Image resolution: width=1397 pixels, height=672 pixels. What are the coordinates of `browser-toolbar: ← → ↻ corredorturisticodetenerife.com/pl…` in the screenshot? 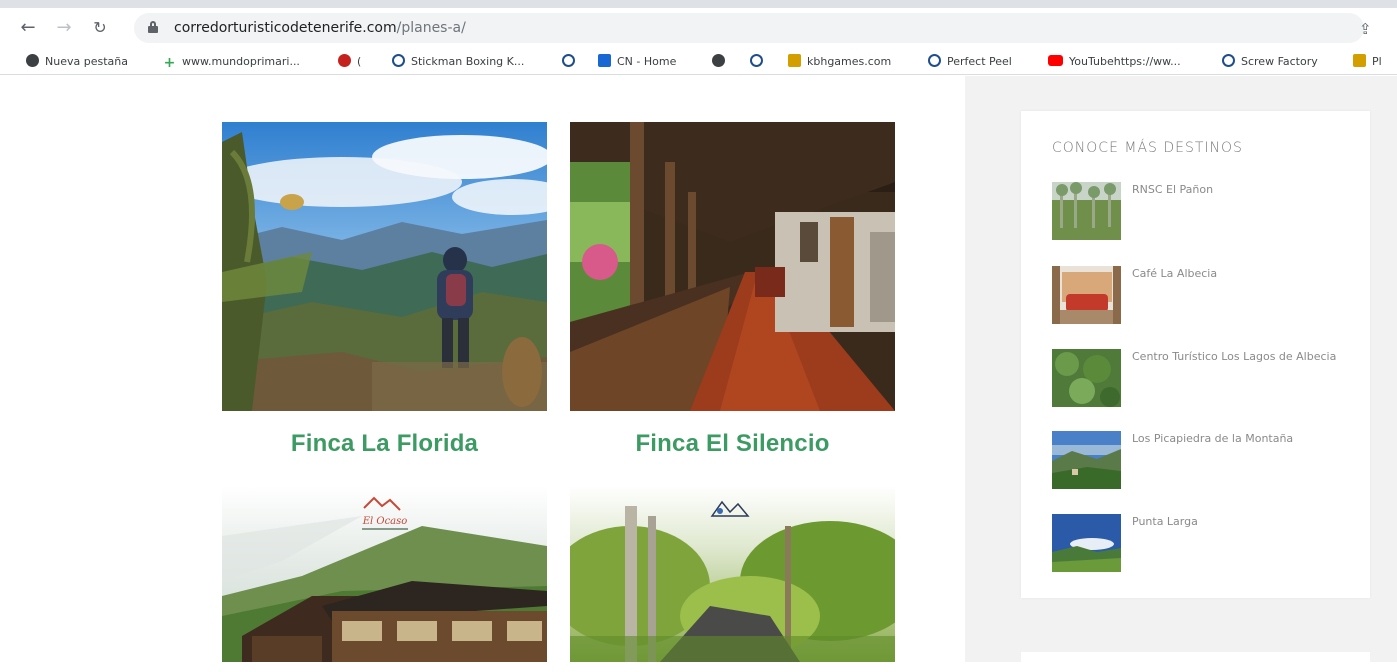 It's located at (698, 28).